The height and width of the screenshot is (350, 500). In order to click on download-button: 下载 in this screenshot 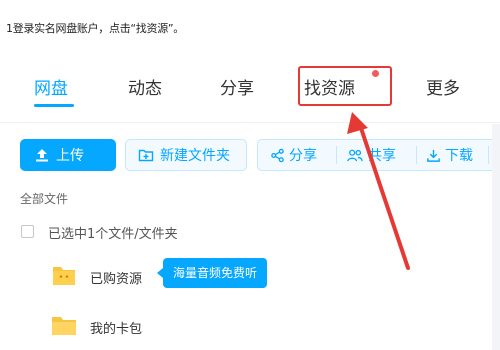, I will do `click(449, 155)`.